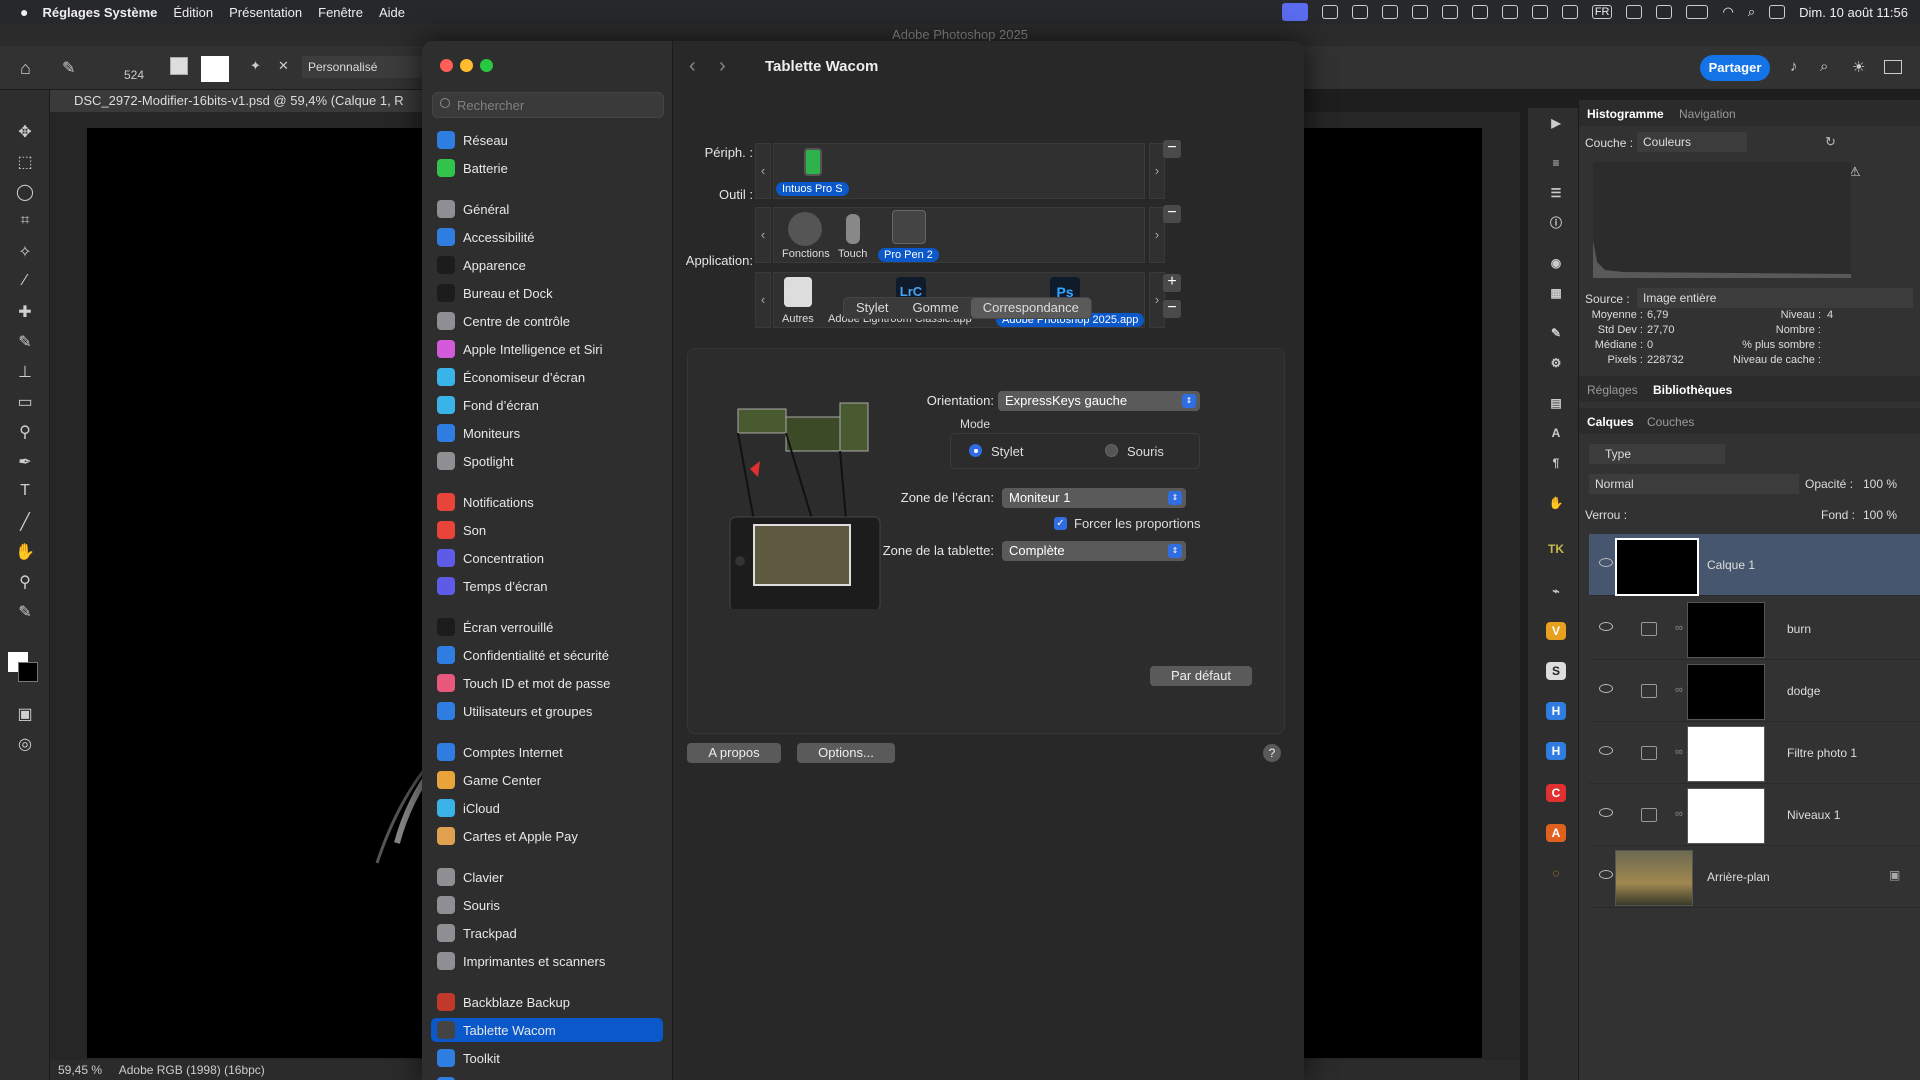  What do you see at coordinates (1172, 149) in the screenshot?
I see `remove-device-button: −` at bounding box center [1172, 149].